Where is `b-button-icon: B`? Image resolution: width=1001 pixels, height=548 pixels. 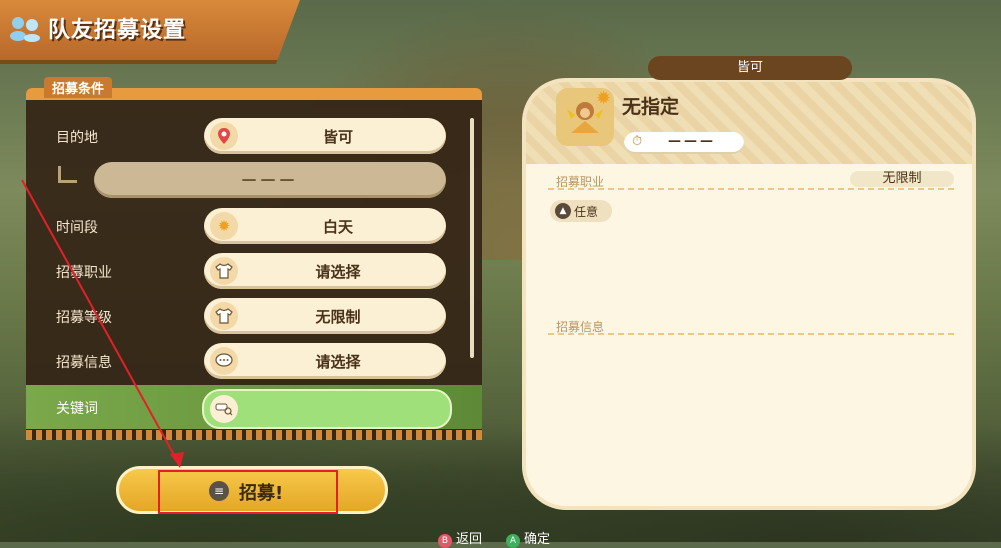
b-button-icon: B is located at coordinates (445, 541).